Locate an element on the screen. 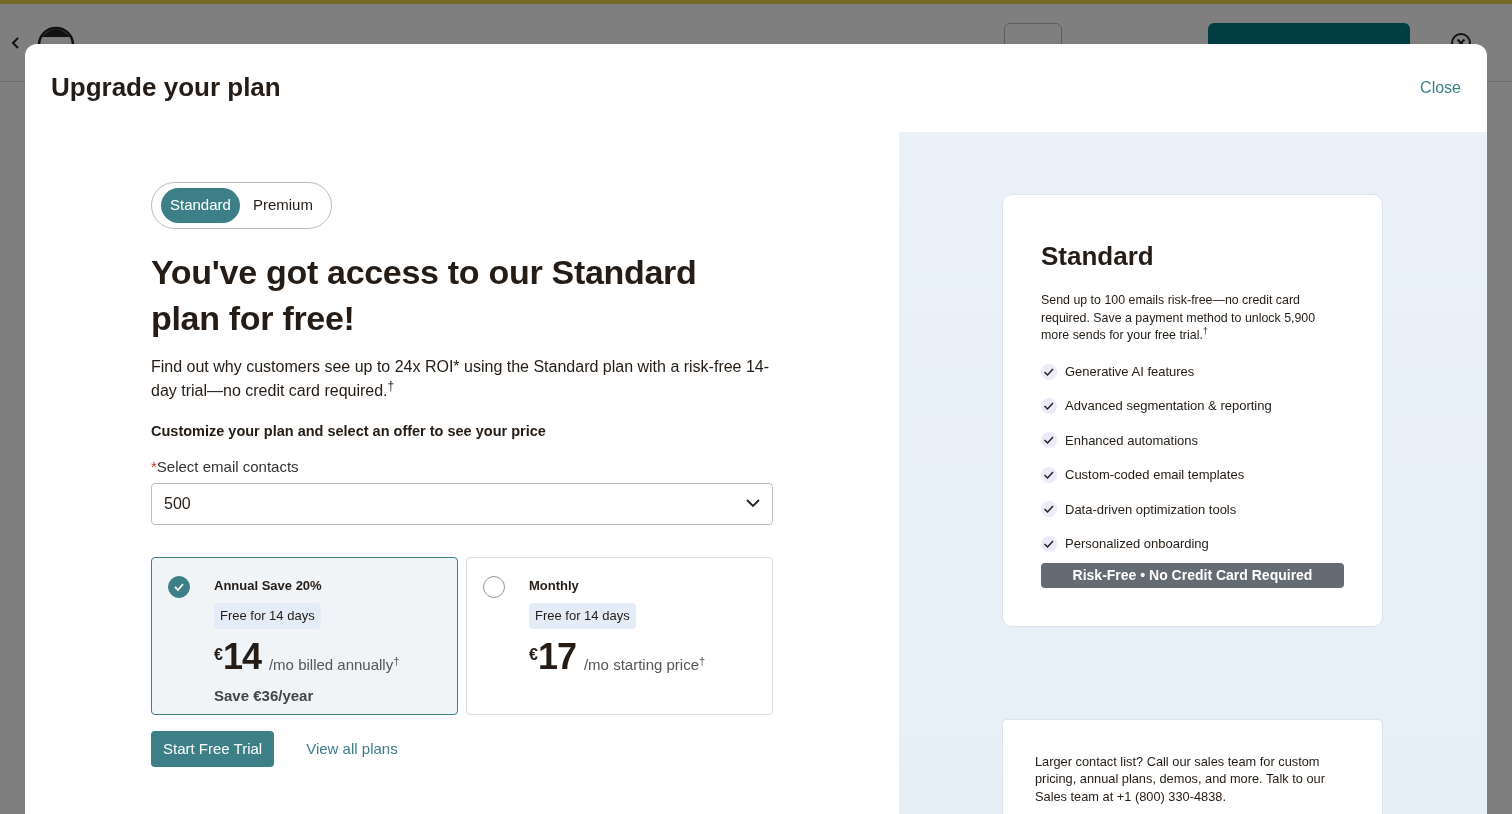  start-trial-button: Start Free Trial is located at coordinates (213, 749).